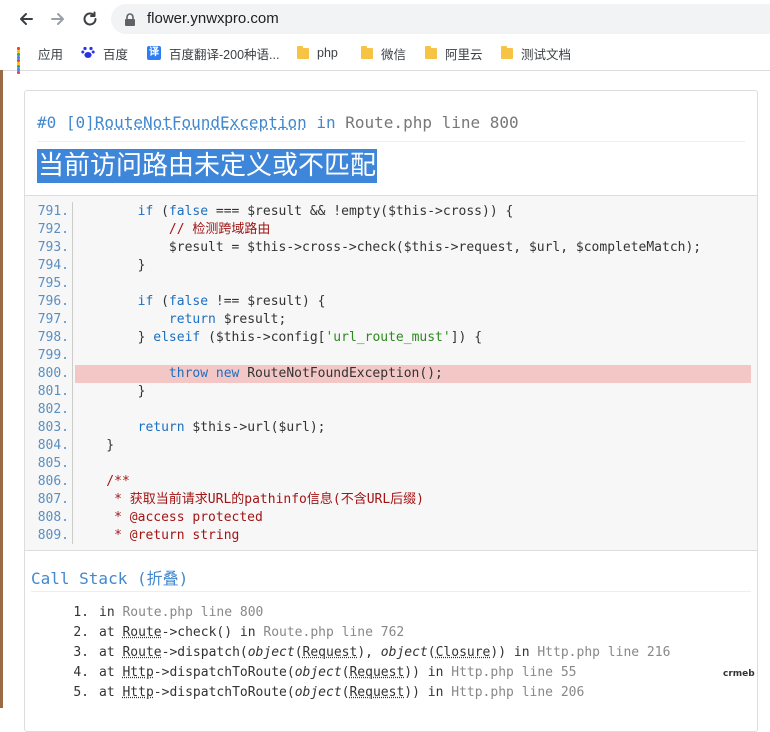  I want to click on url-text: flower.ynwxpro.com, so click(213, 18).